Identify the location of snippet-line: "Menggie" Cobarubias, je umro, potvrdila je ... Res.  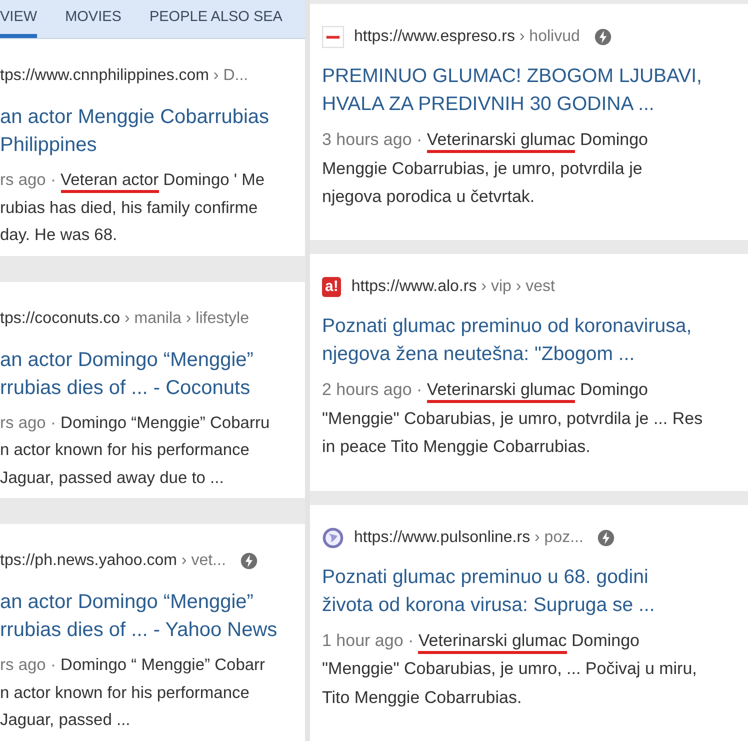
(513, 419).